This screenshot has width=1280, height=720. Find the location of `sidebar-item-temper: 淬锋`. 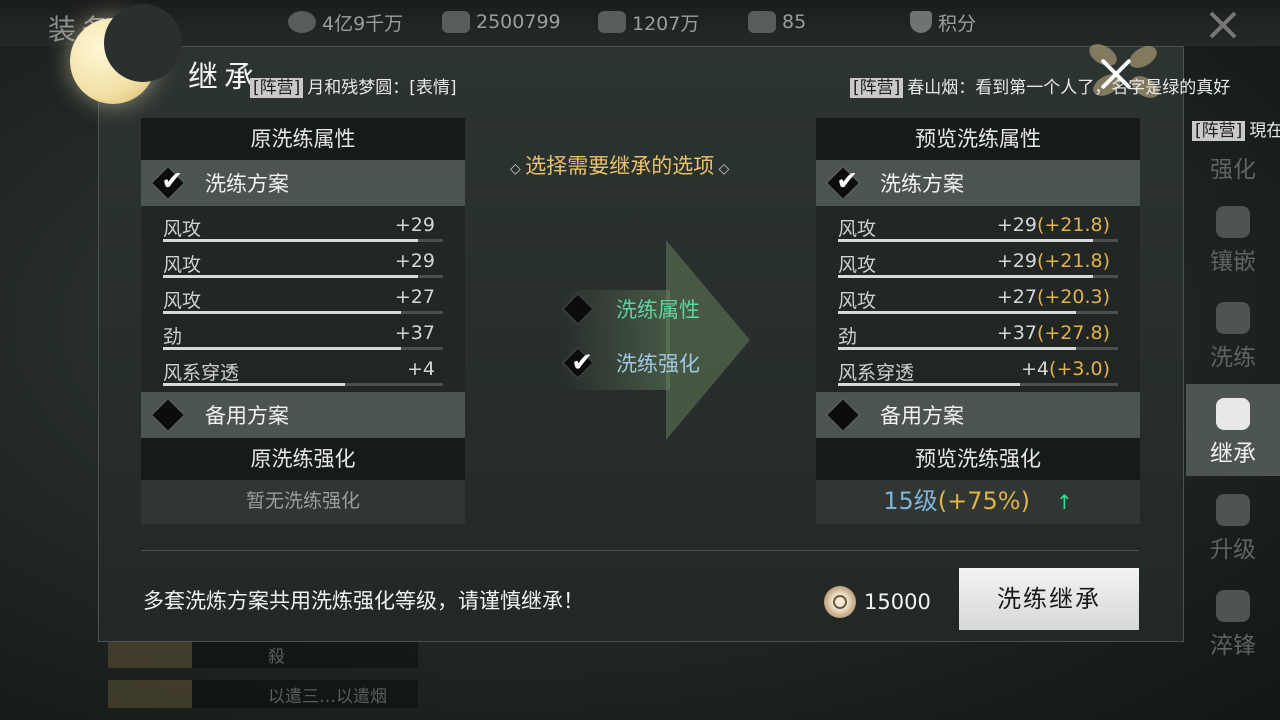

sidebar-item-temper: 淬锋 is located at coordinates (1233, 622).